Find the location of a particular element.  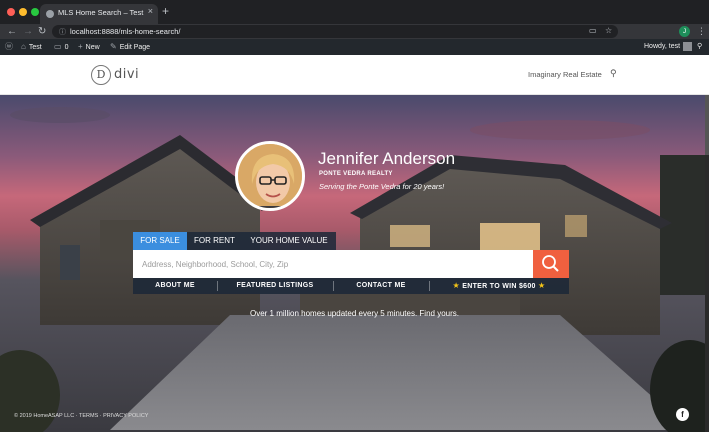

comments-count: 0 is located at coordinates (66, 47).